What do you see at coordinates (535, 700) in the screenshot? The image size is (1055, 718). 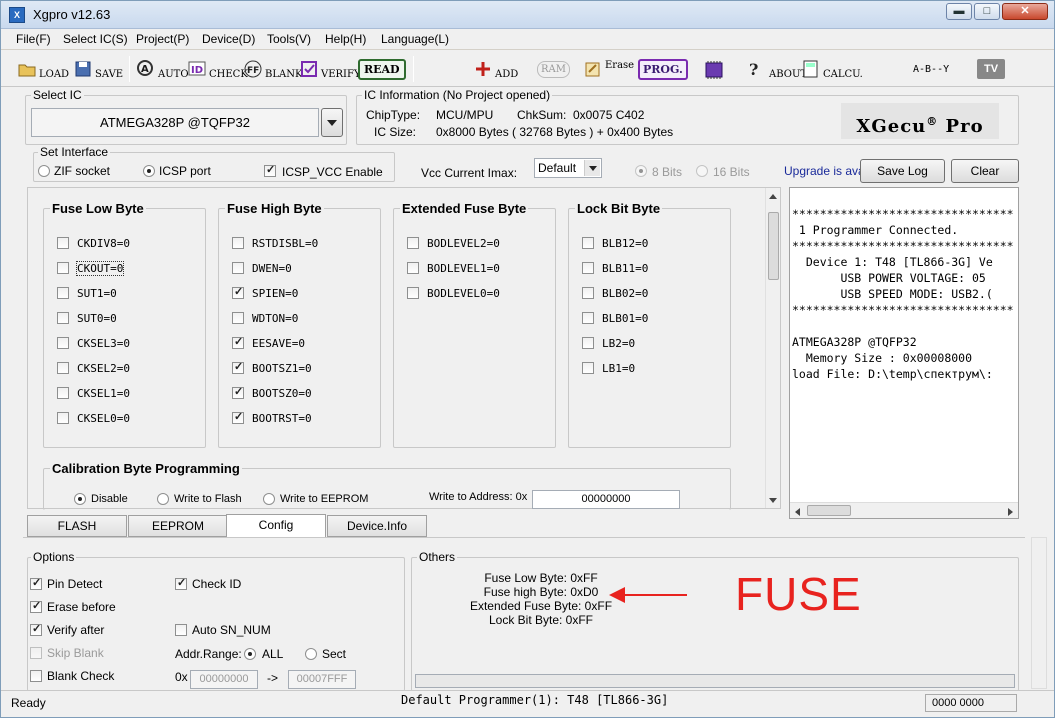 I see `status-programmer: Default Programmer(1): T48 [TL866-3G]` at bounding box center [535, 700].